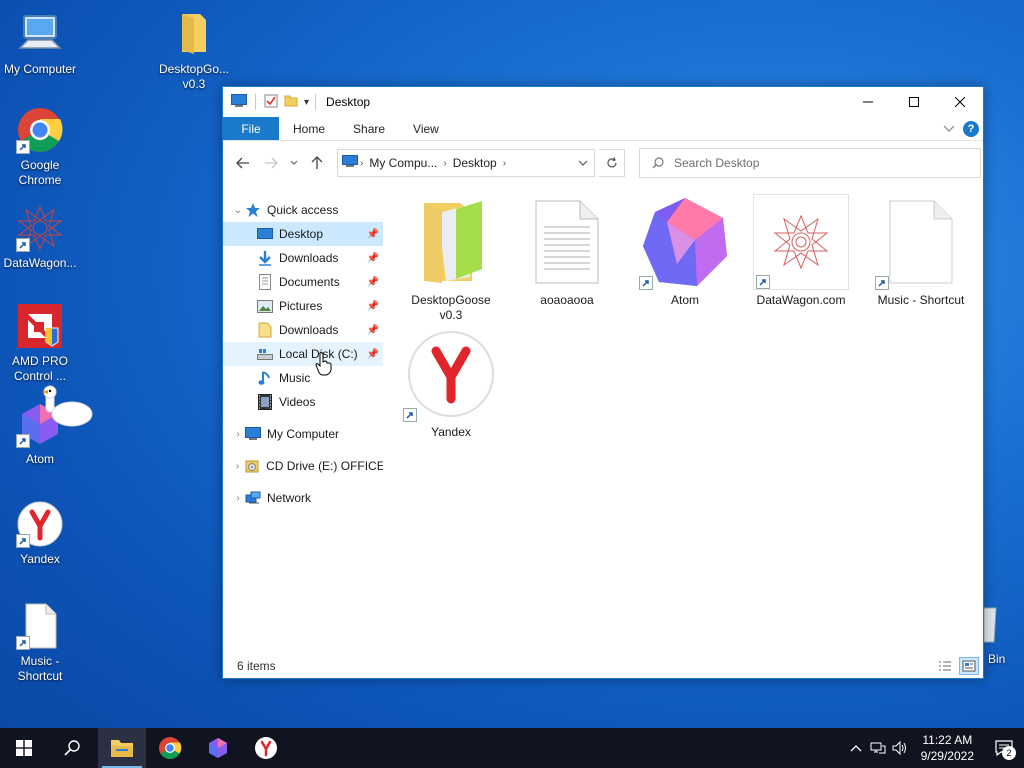 The image size is (1024, 768). What do you see at coordinates (289, 498) in the screenshot?
I see `nav-label: Network` at bounding box center [289, 498].